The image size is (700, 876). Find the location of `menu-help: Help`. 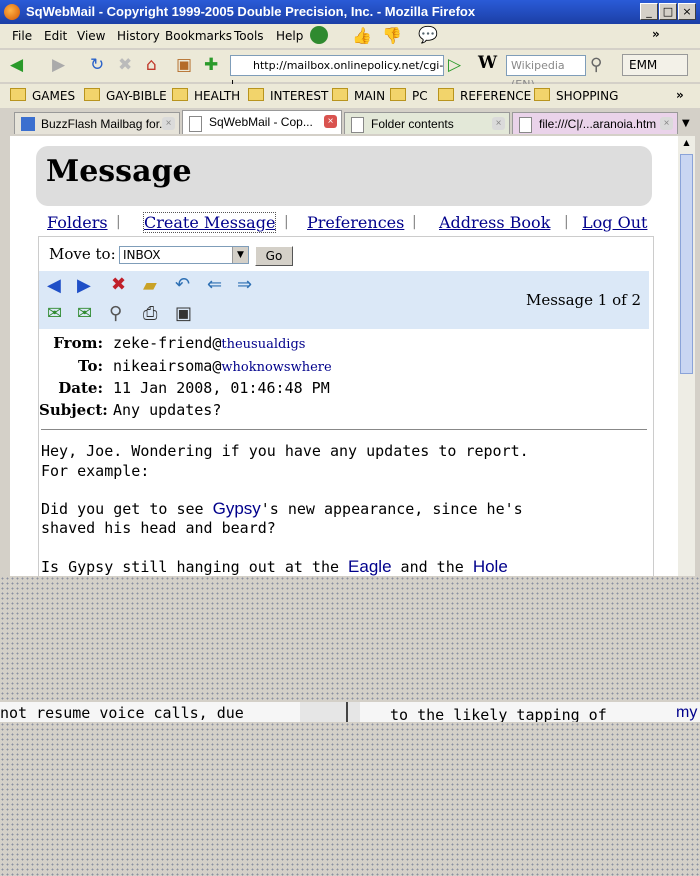

menu-help: Help is located at coordinates (289, 36).